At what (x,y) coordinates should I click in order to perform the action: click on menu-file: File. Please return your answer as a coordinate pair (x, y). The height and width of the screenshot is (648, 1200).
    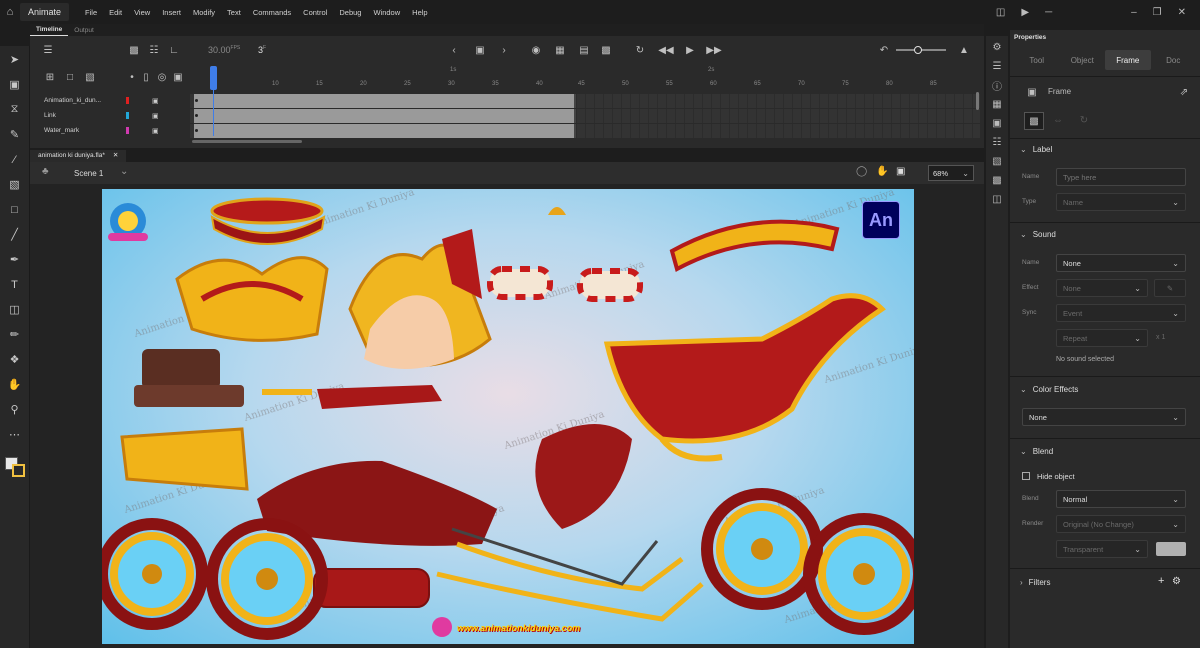
    Looking at the image, I should click on (91, 12).